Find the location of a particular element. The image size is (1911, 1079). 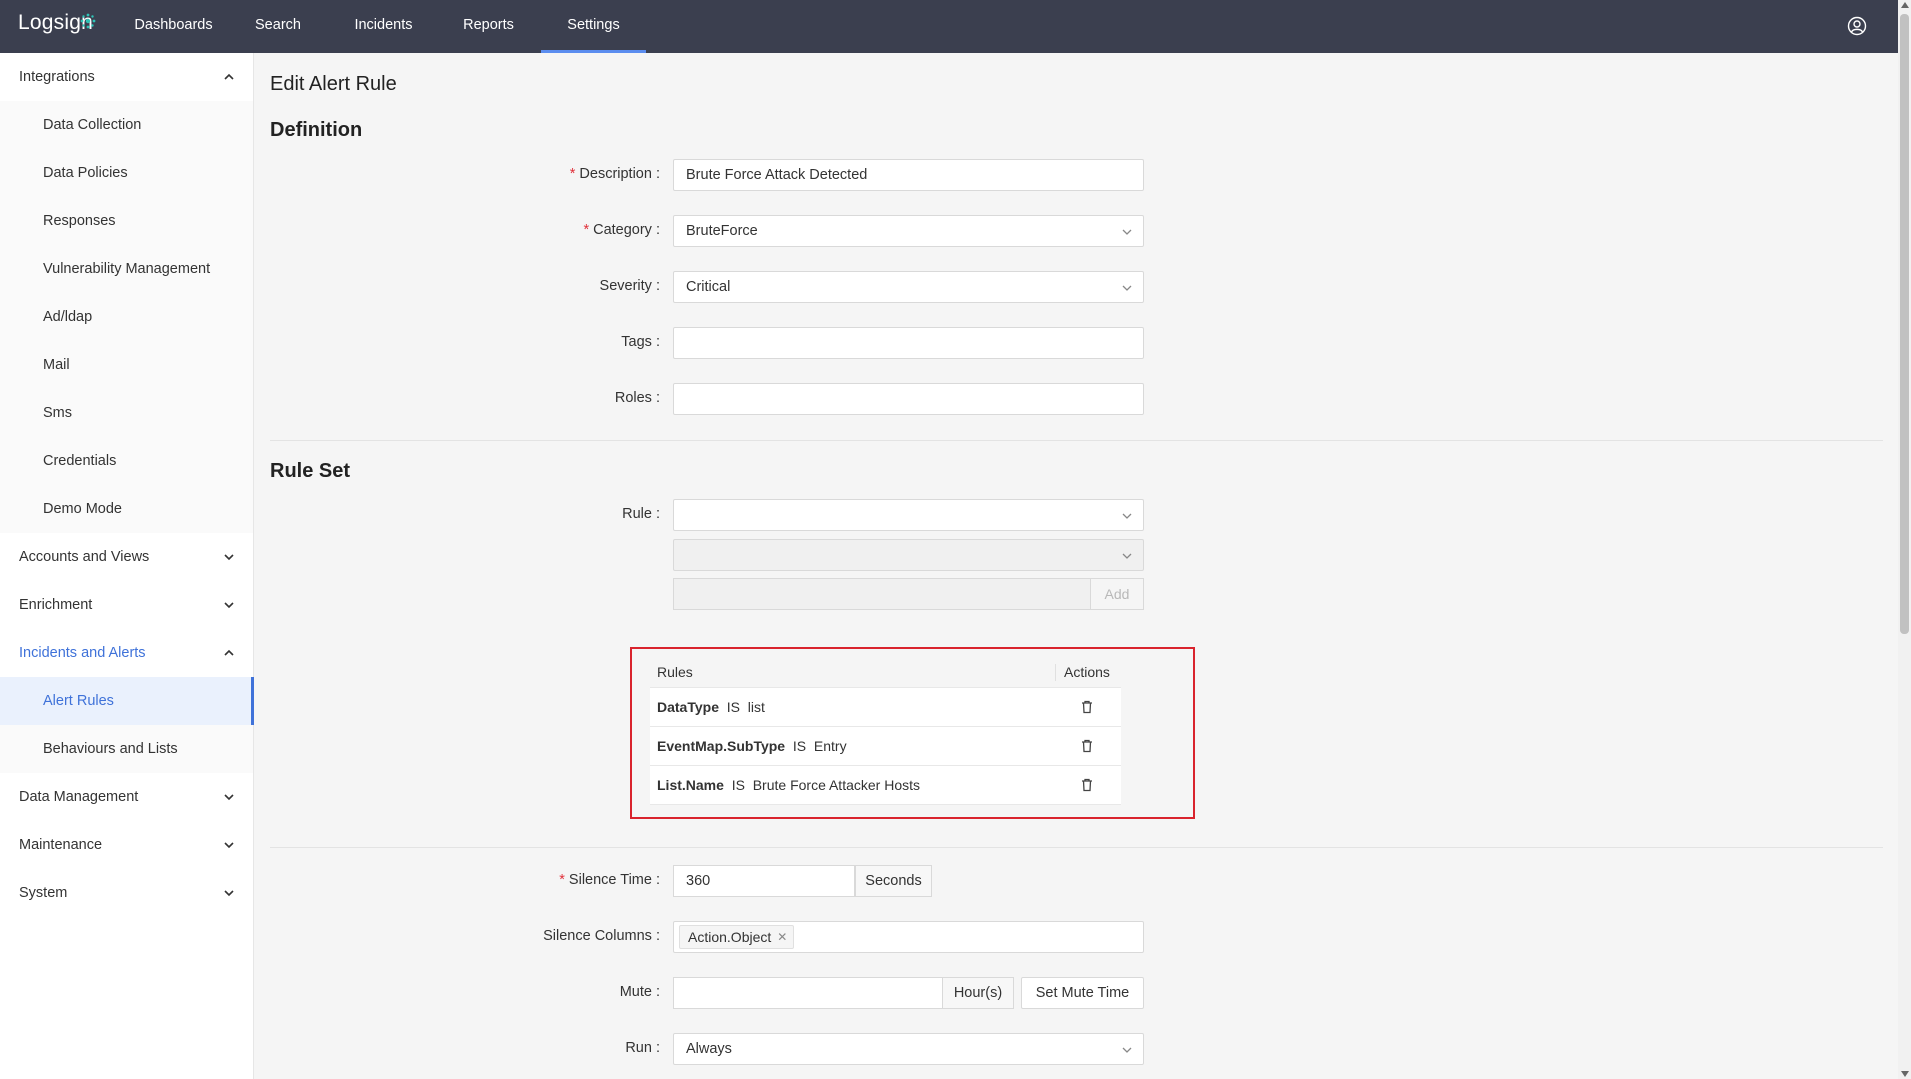

severity-label-text: Severity is located at coordinates (625, 286).